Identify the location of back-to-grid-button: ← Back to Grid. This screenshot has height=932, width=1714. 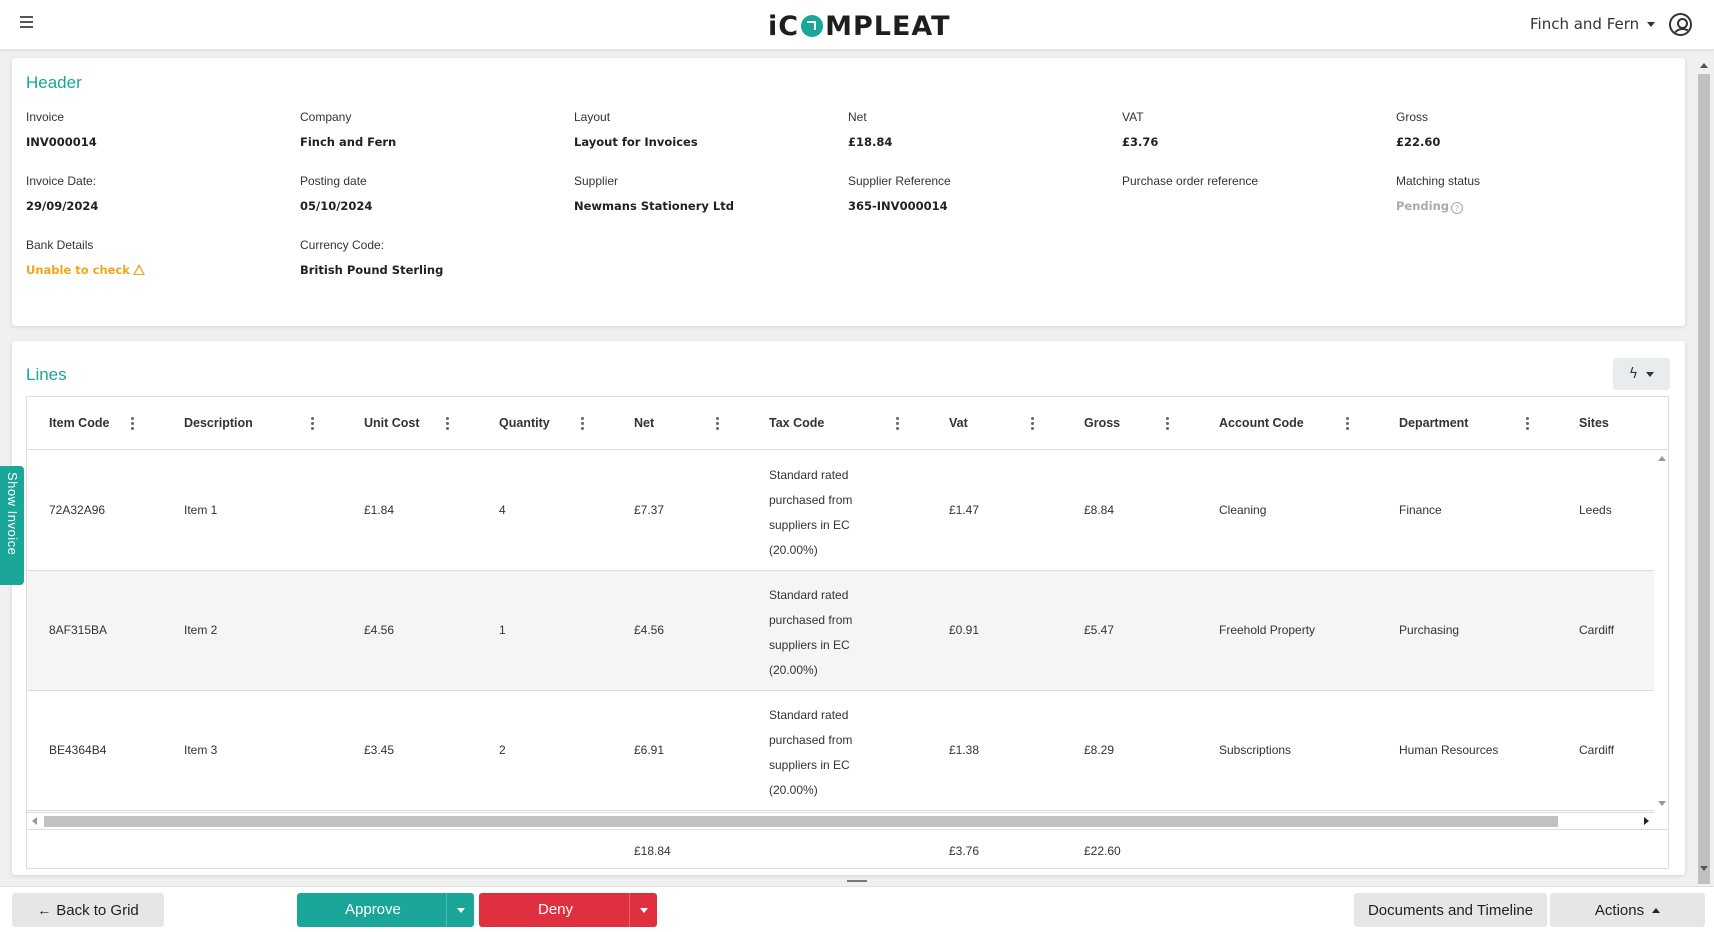
(88, 910).